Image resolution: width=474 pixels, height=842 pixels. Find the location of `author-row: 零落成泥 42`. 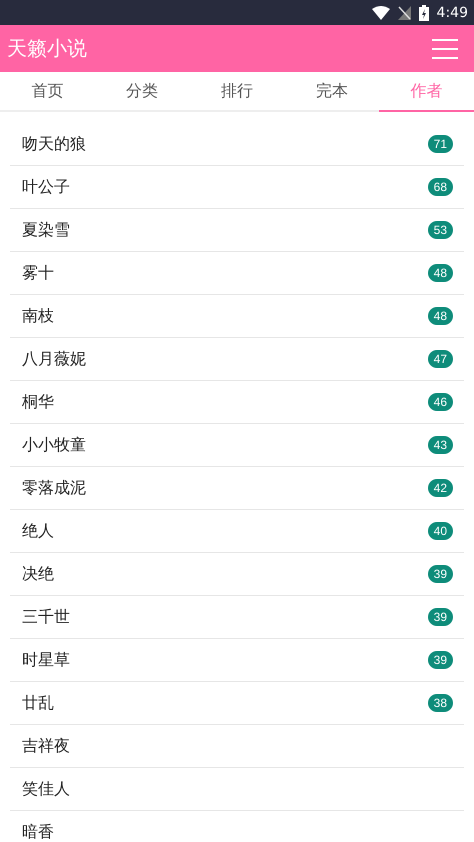

author-row: 零落成泥 42 is located at coordinates (237, 488).